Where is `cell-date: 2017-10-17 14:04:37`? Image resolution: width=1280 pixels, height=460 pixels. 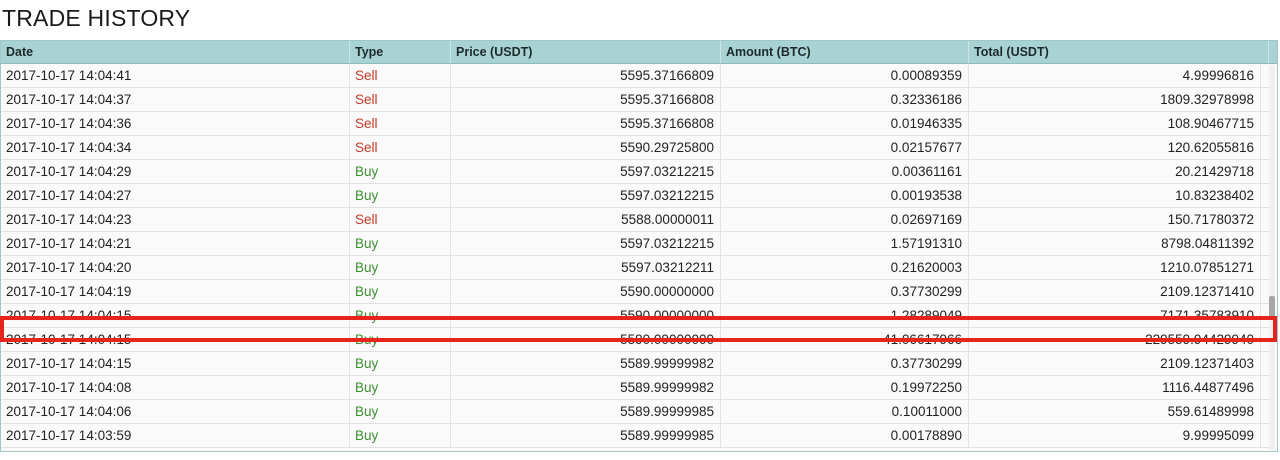
cell-date: 2017-10-17 14:04:37 is located at coordinates (175, 99).